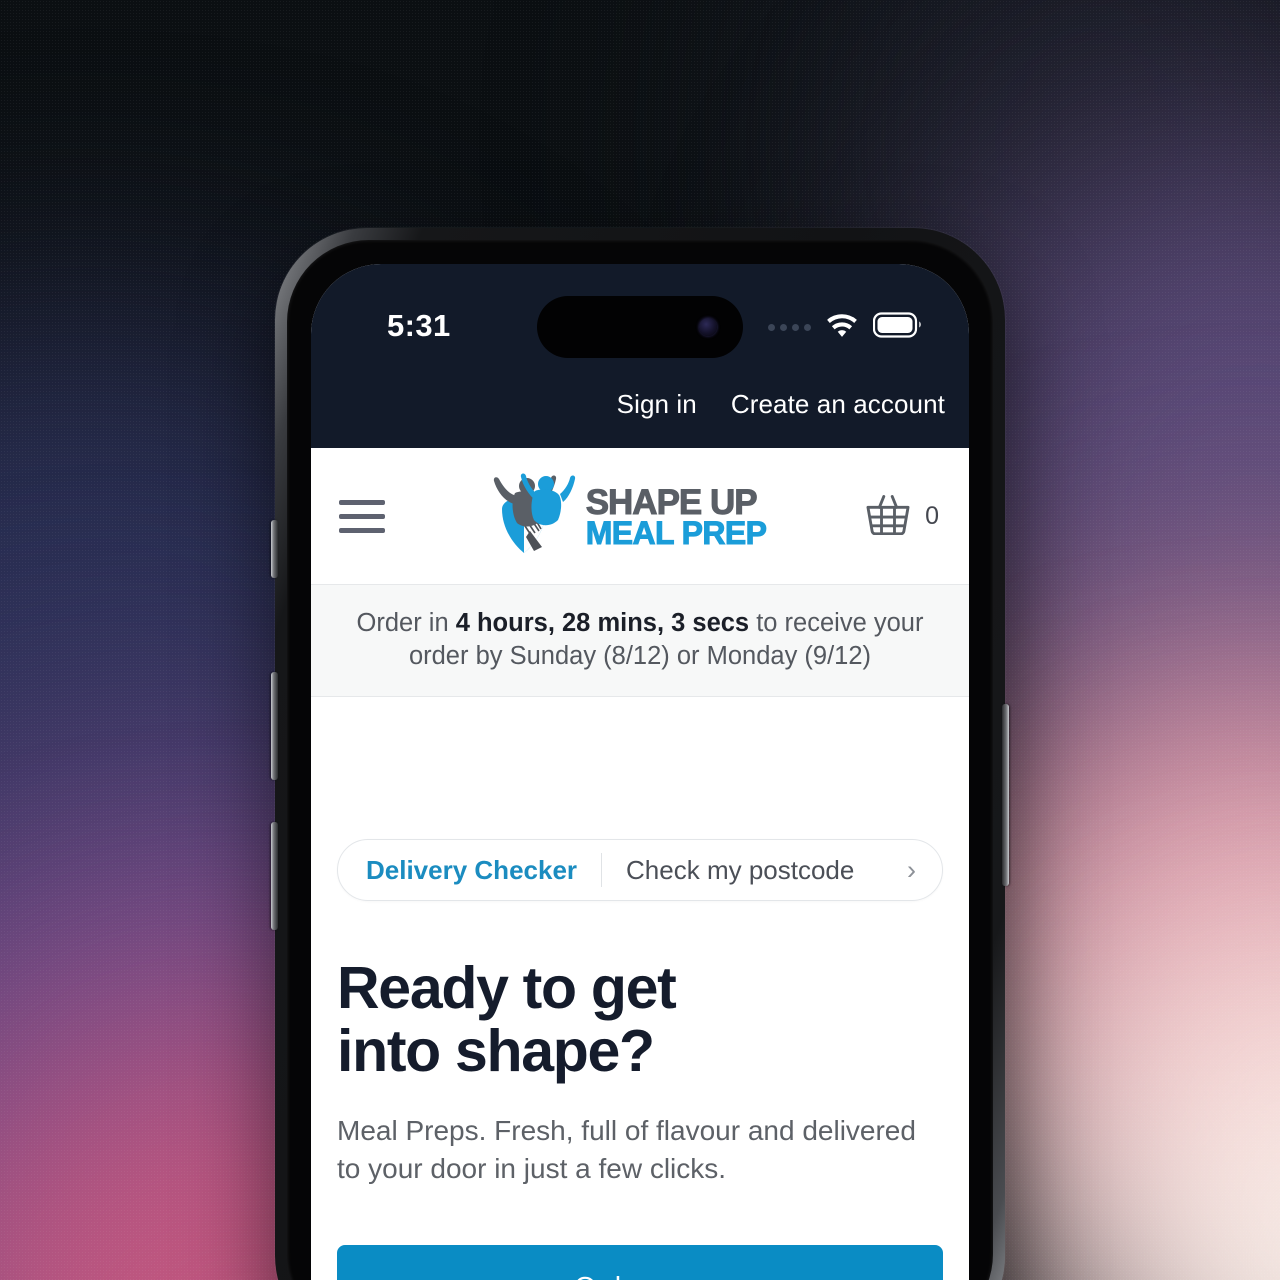  I want to click on shopping-basket-icon, so click(888, 516).